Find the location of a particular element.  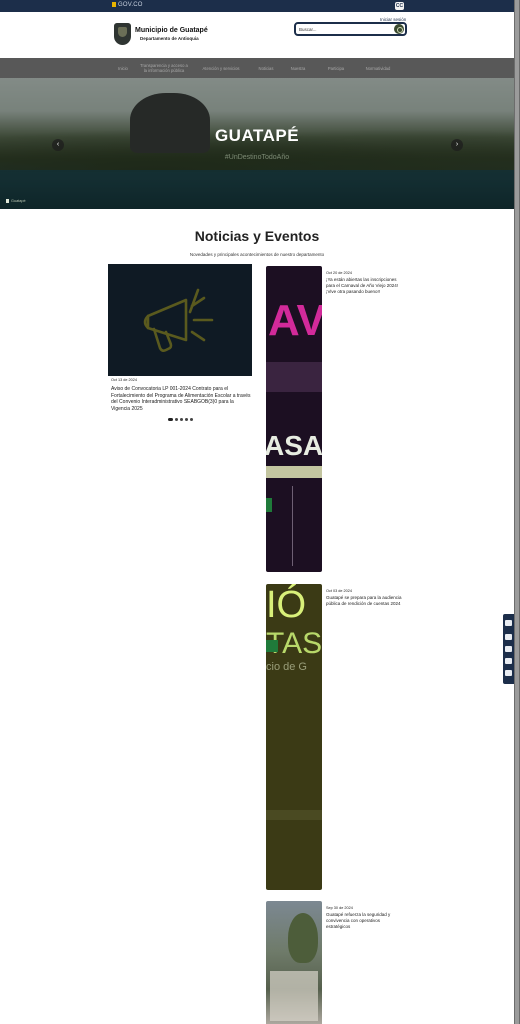

nav-item-atencion: Atención y servicios is located at coordinates (221, 68).